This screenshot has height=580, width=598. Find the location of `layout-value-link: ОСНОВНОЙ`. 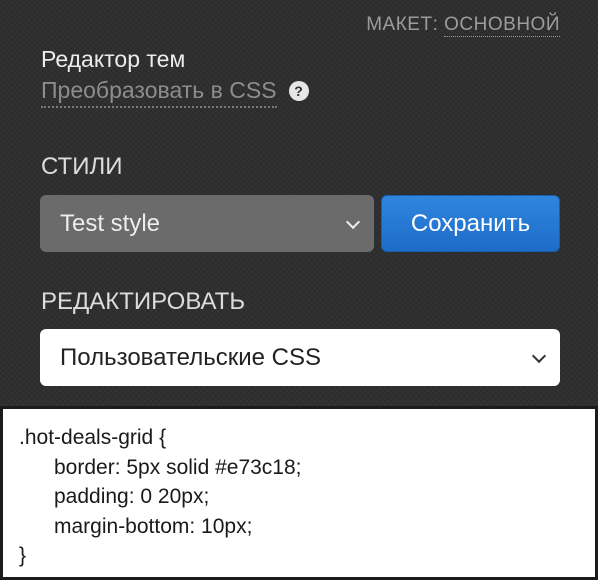

layout-value-link: ОСНОВНОЙ is located at coordinates (502, 25).